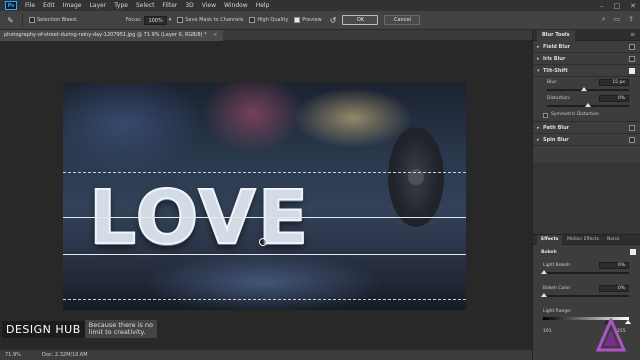  What do you see at coordinates (557, 288) in the screenshot?
I see `bokeh-color-label: Bokeh Color:` at bounding box center [557, 288].